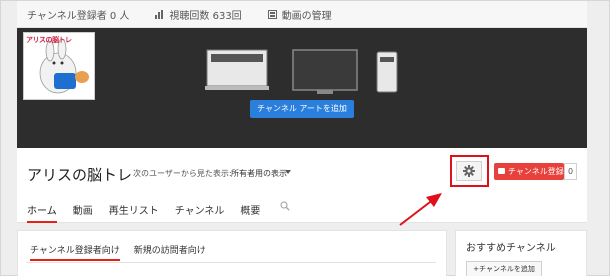  I want to click on subscribe-button: チャンネル登録, so click(529, 171).